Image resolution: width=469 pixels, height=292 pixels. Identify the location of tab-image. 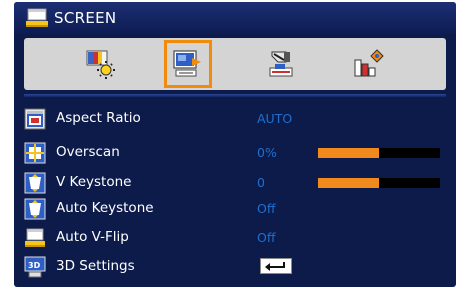
(100, 64).